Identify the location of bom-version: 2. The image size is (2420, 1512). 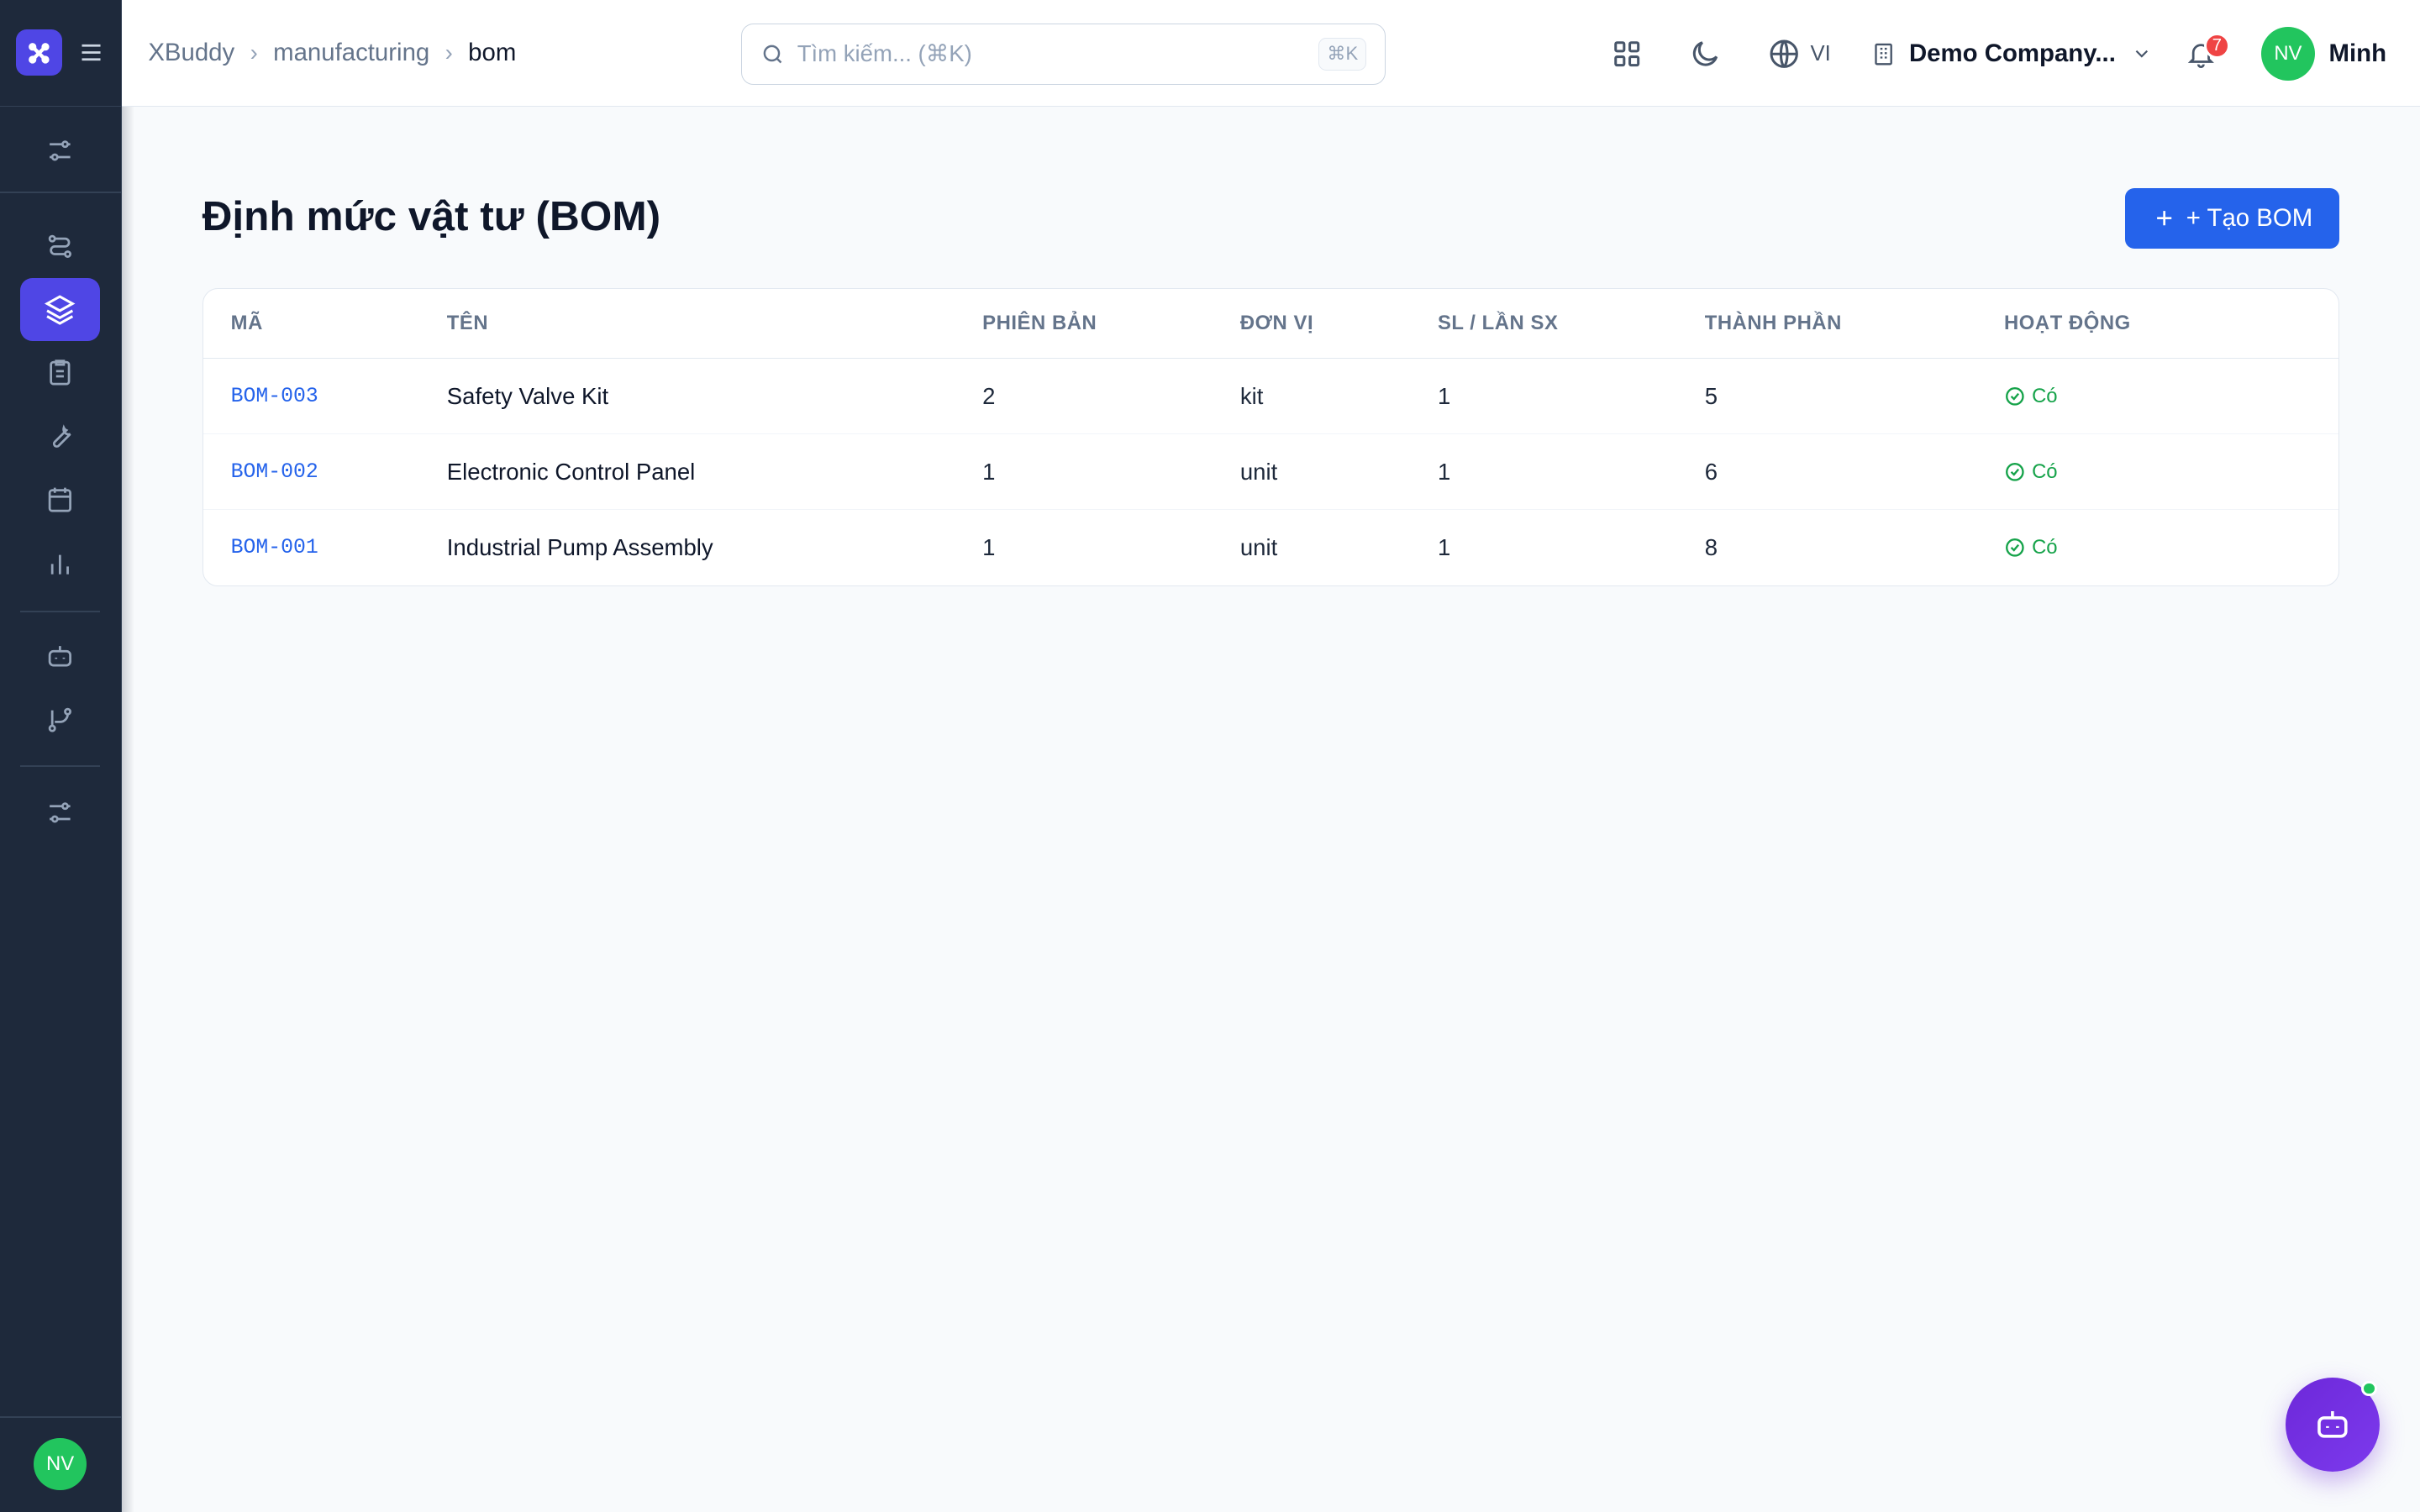
(989, 395).